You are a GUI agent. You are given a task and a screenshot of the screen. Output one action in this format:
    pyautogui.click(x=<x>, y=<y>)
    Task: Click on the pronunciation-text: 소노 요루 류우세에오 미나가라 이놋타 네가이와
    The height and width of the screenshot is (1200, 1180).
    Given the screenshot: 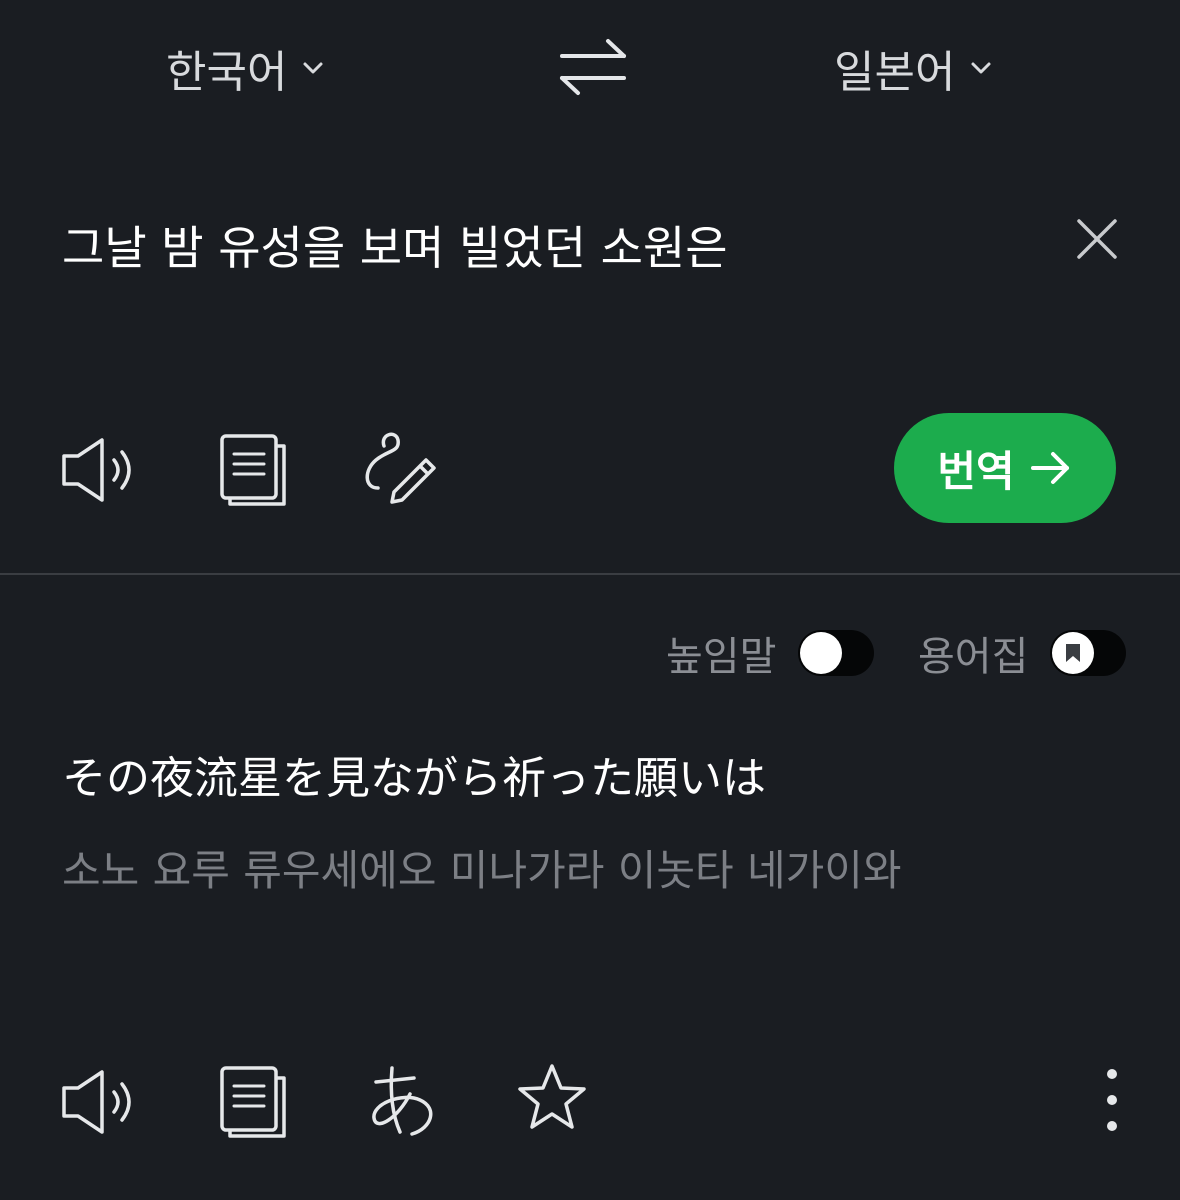 What is the action you would take?
    pyautogui.click(x=482, y=870)
    